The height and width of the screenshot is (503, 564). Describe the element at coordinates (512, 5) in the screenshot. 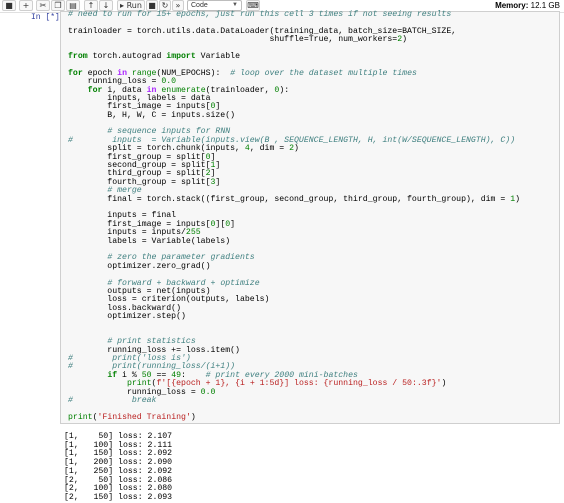

I see `memory-label: Memory:` at that location.